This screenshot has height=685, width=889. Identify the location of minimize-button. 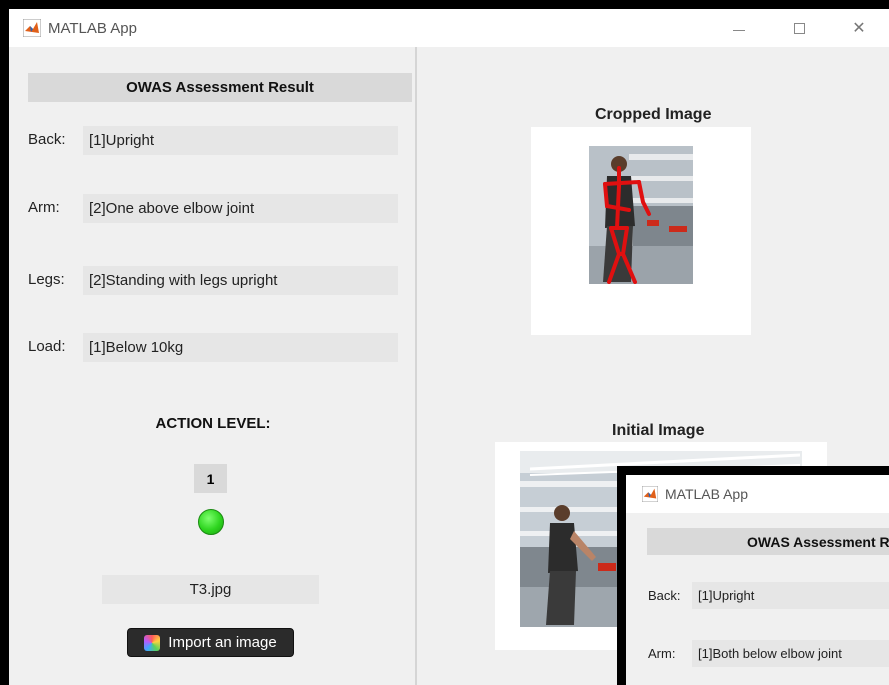
(739, 28).